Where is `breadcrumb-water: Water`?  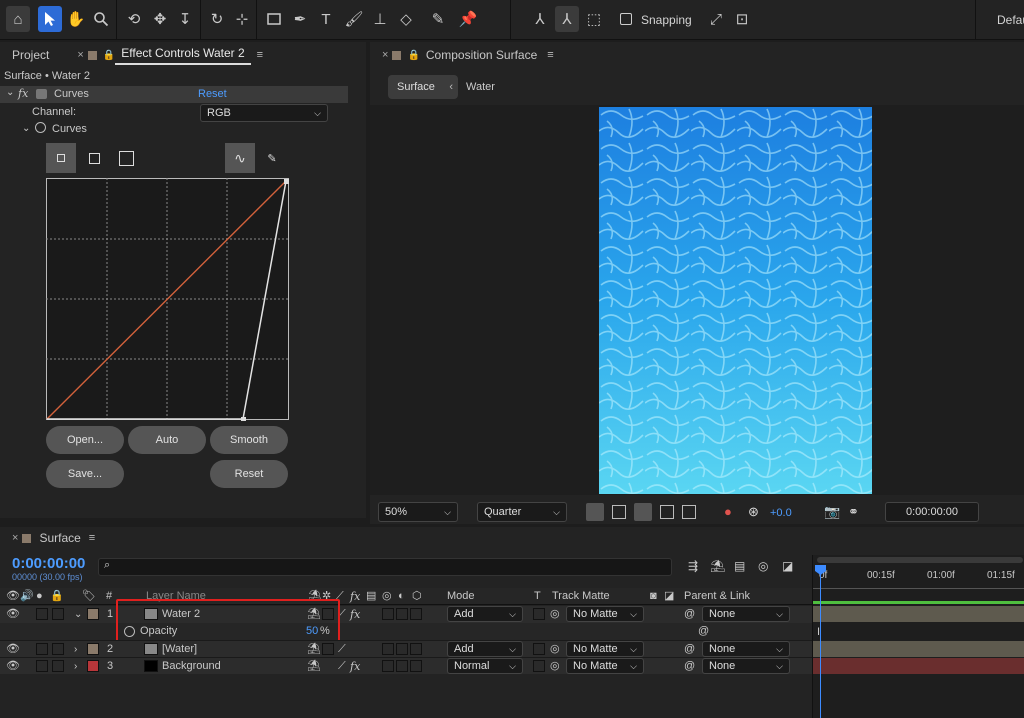 breadcrumb-water: Water is located at coordinates (480, 87).